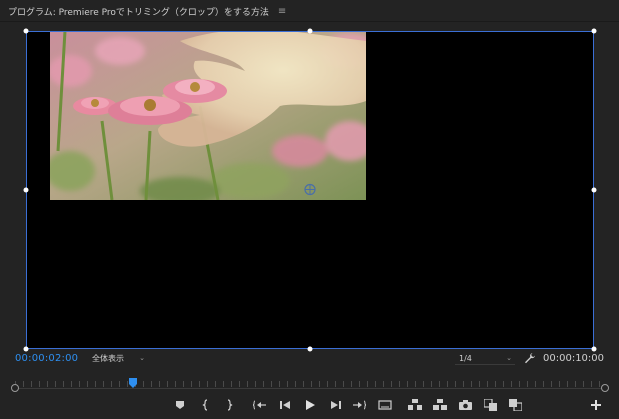  I want to click on duration-timecode: 00:00:10:00, so click(574, 358).